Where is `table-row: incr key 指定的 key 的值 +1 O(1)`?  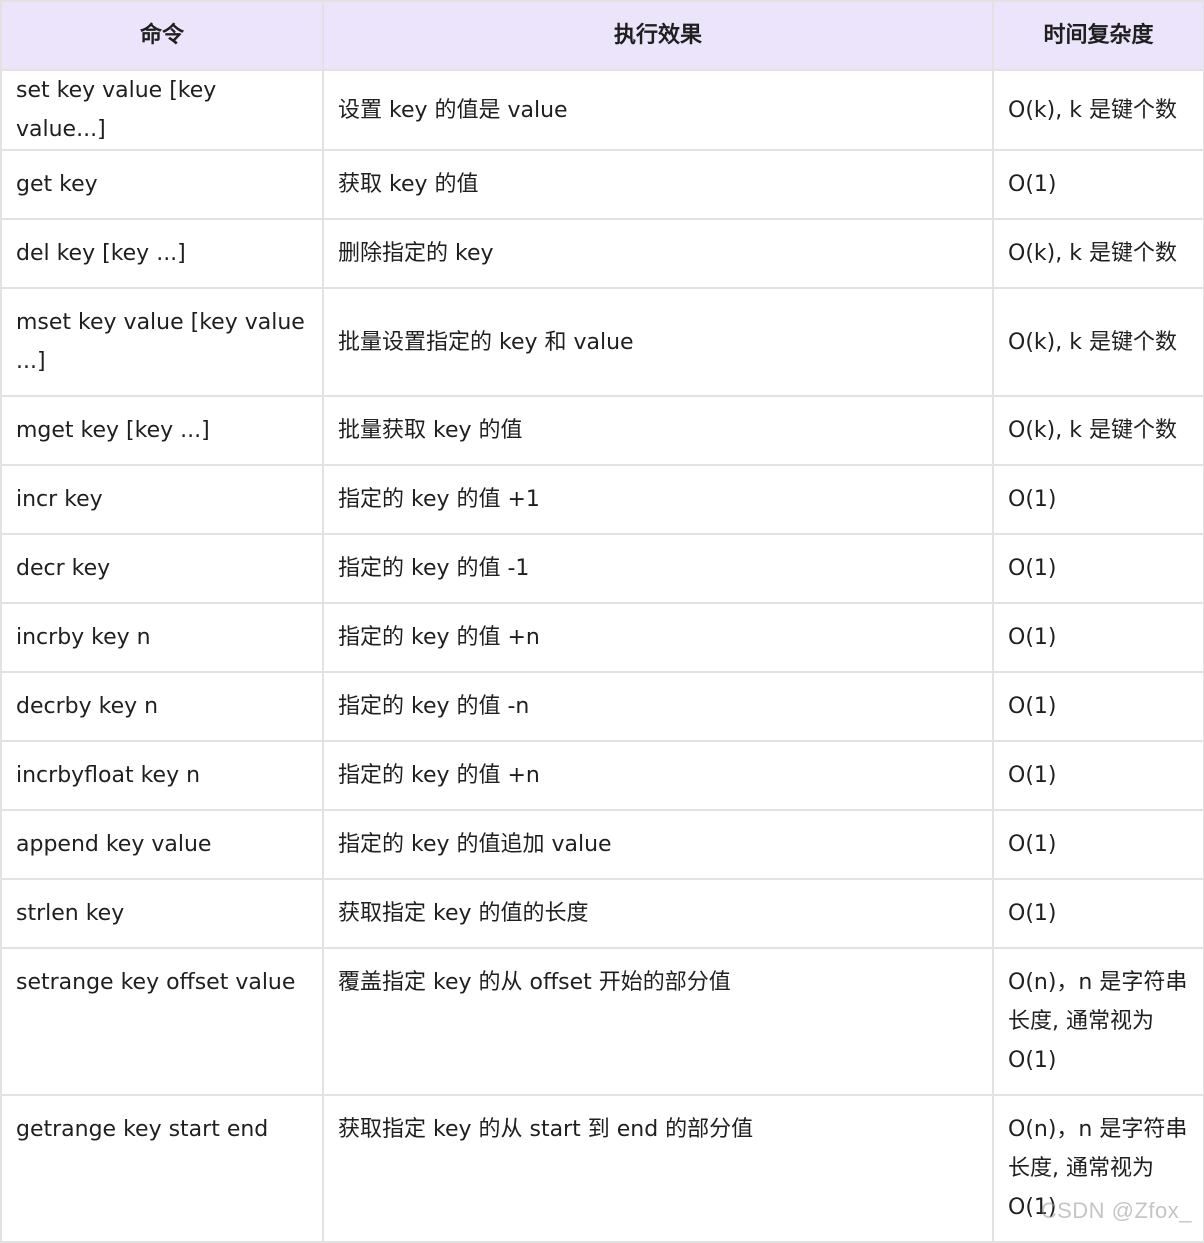 table-row: incr key 指定的 key 的值 +1 O(1) is located at coordinates (602, 499).